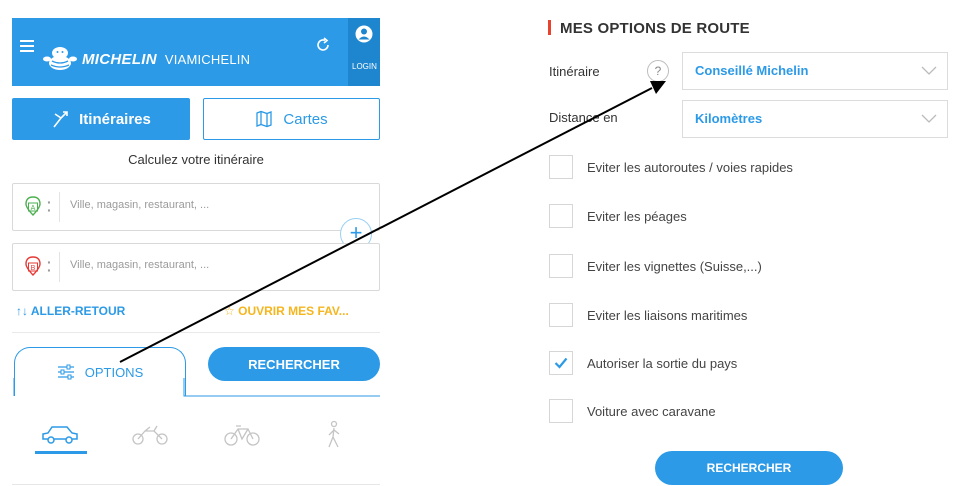 The width and height of the screenshot is (954, 486). Describe the element at coordinates (27, 46) in the screenshot. I see `menu-icon` at that location.